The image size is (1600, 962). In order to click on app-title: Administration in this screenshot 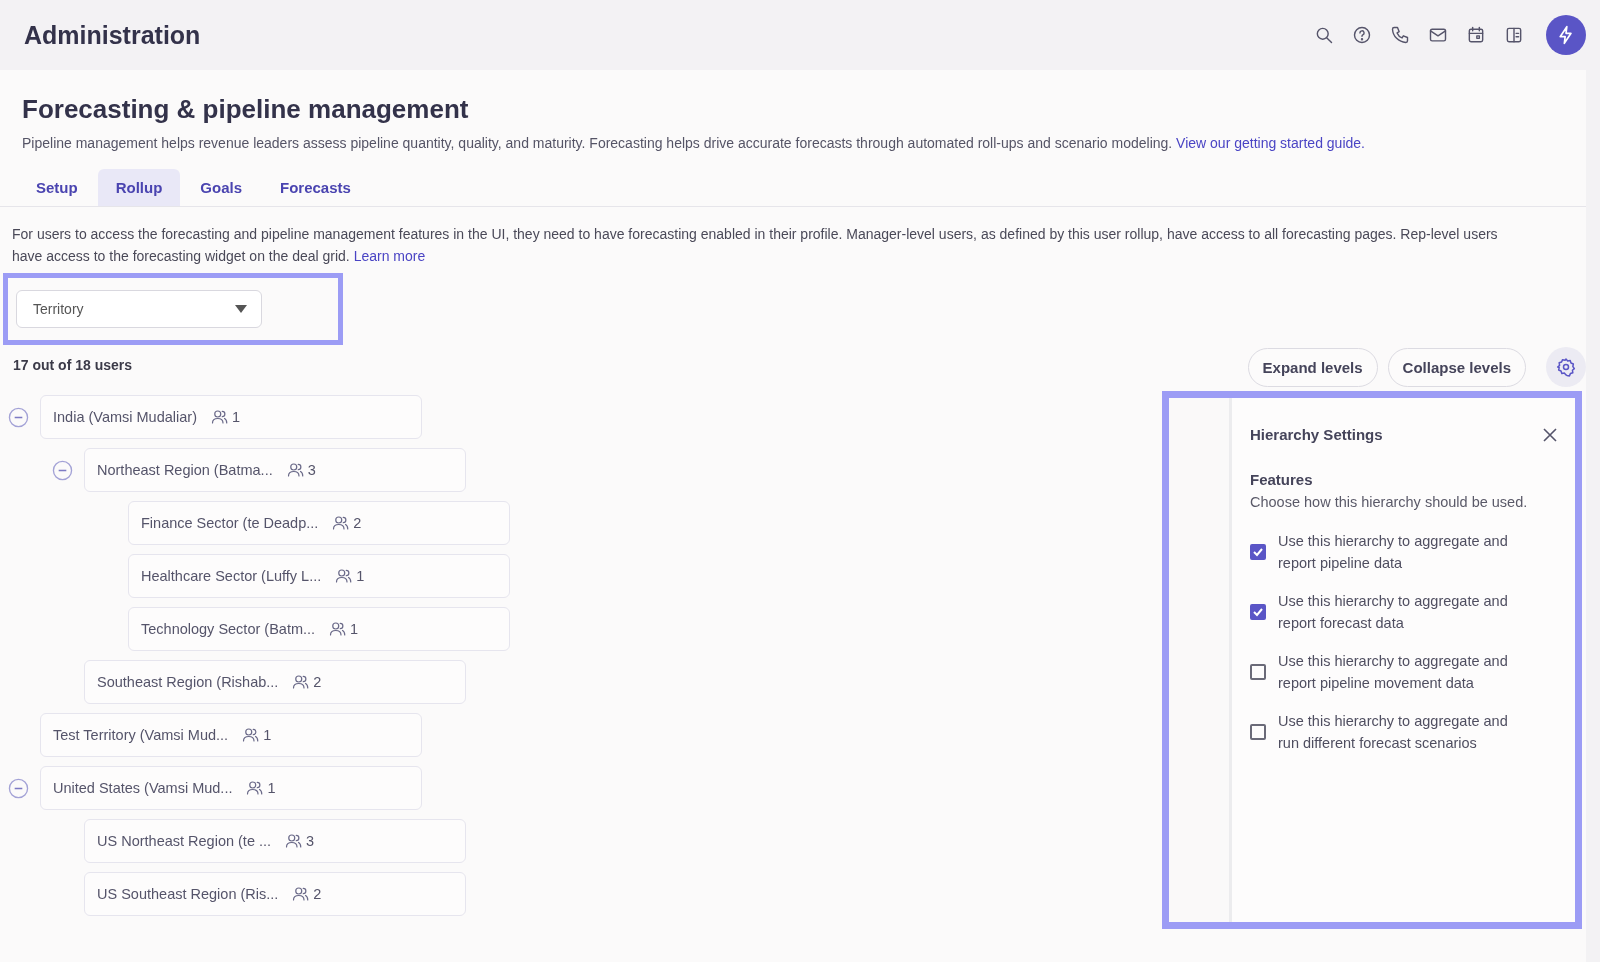, I will do `click(113, 35)`.